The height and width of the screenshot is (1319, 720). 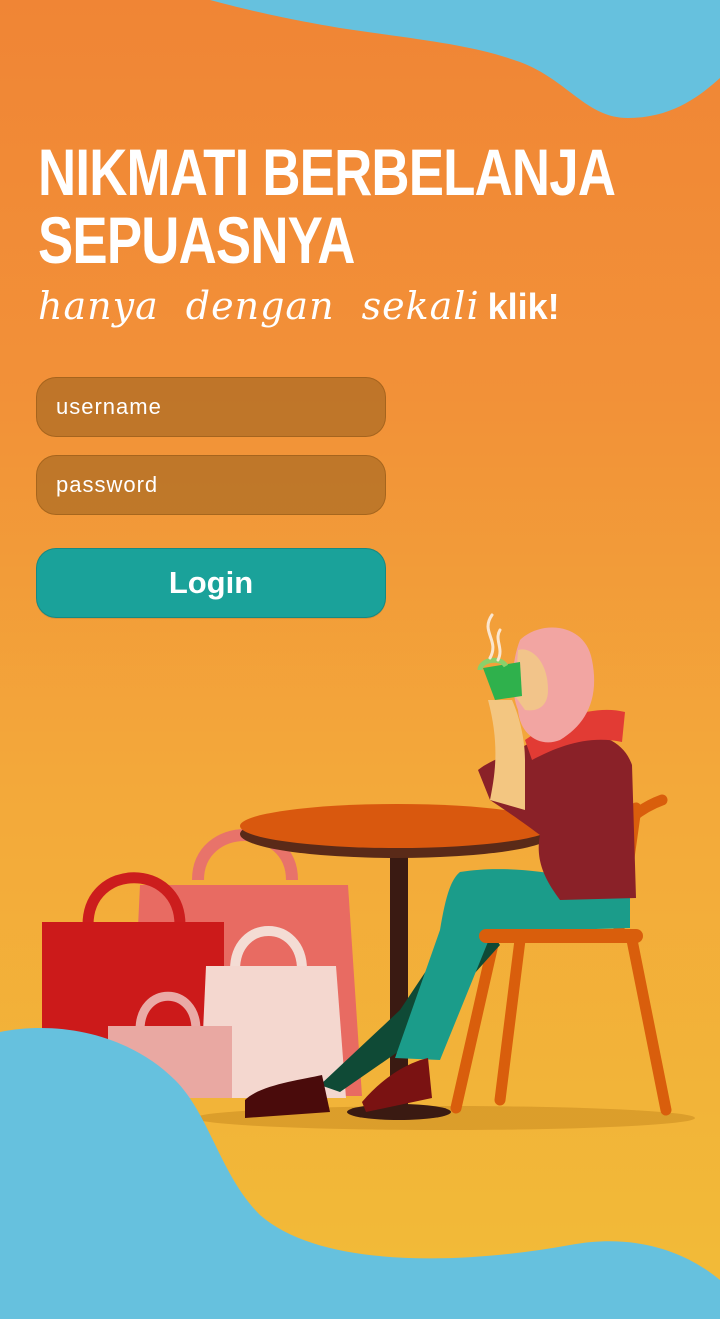 I want to click on headline-line-1: NIKMATI BERBELANJA, so click(x=327, y=172).